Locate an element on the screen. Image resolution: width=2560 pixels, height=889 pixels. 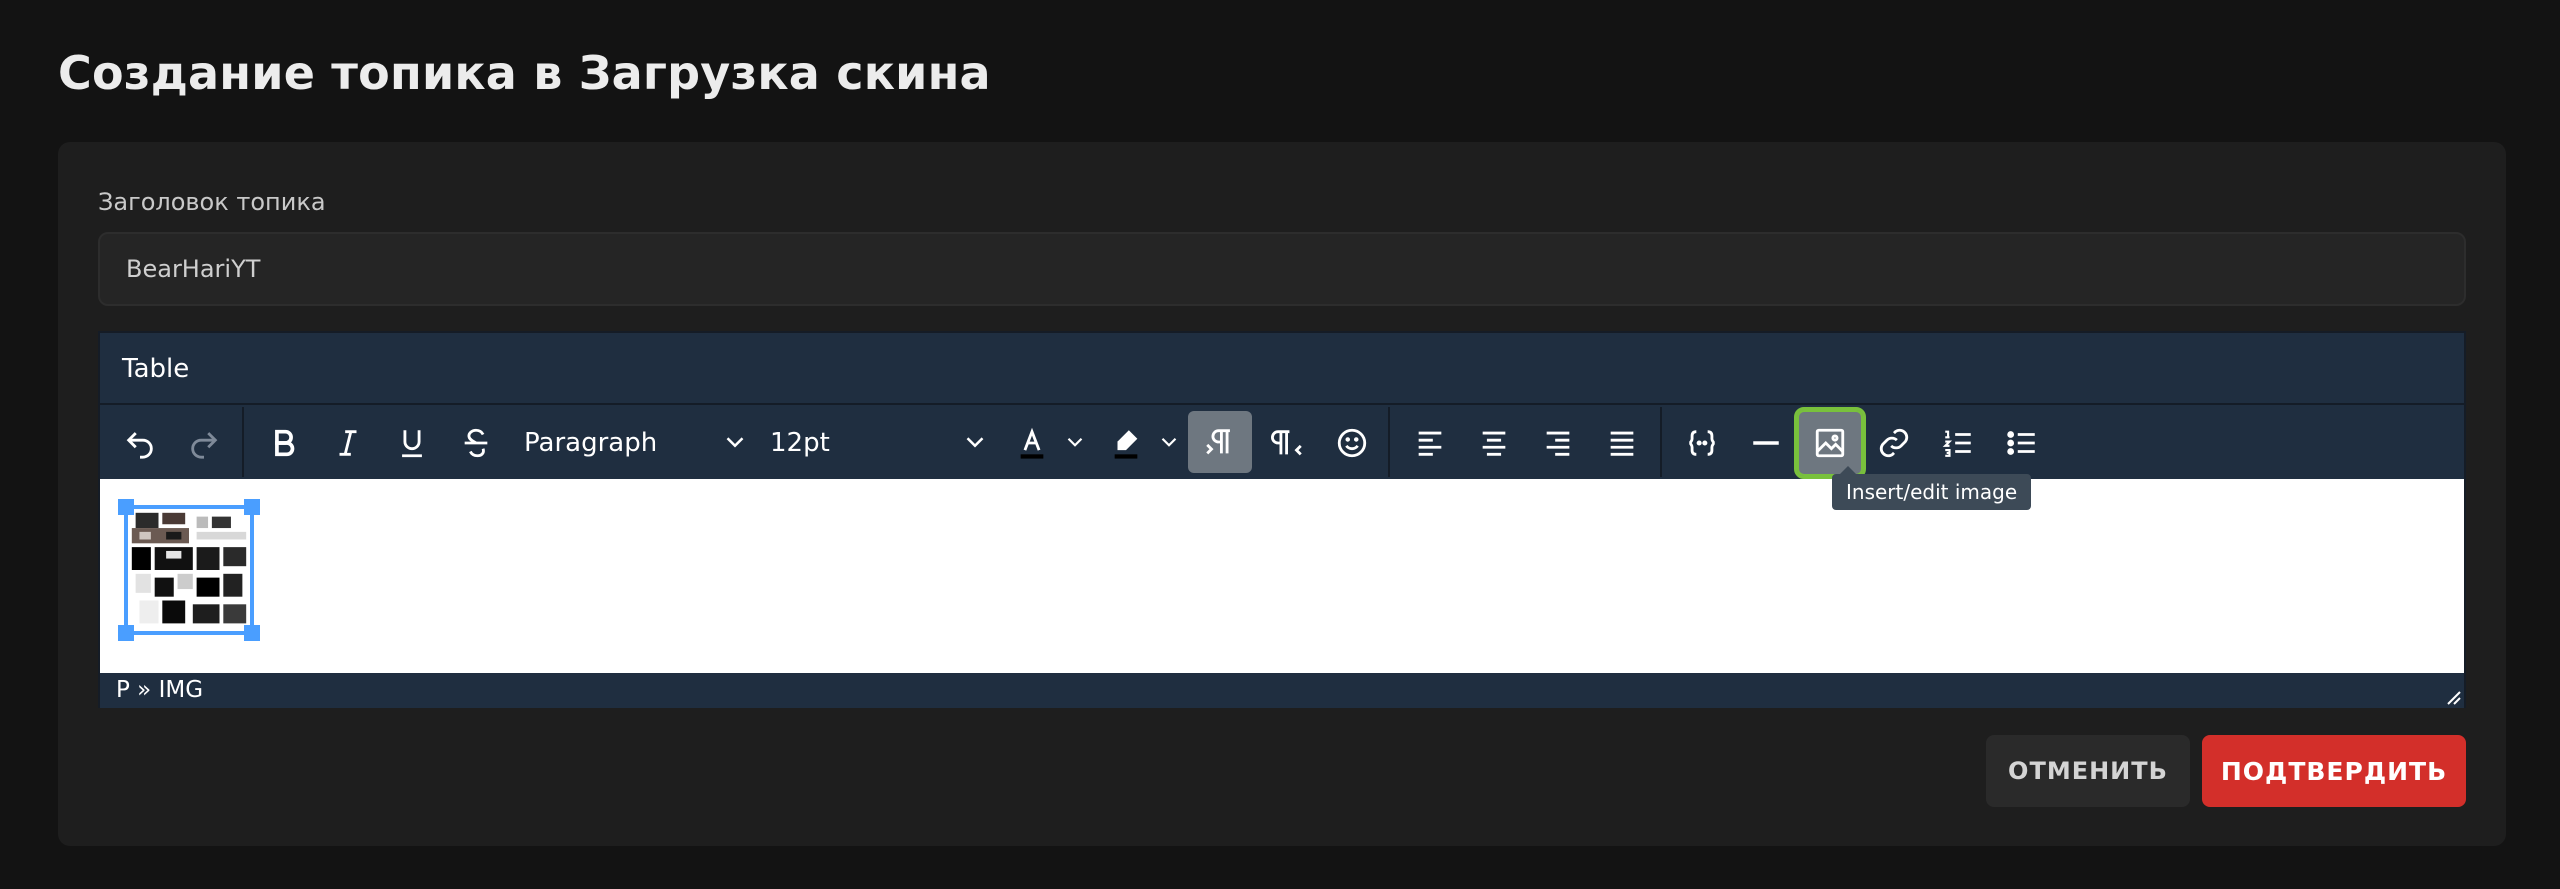
bullet-list-button is located at coordinates (2022, 443).